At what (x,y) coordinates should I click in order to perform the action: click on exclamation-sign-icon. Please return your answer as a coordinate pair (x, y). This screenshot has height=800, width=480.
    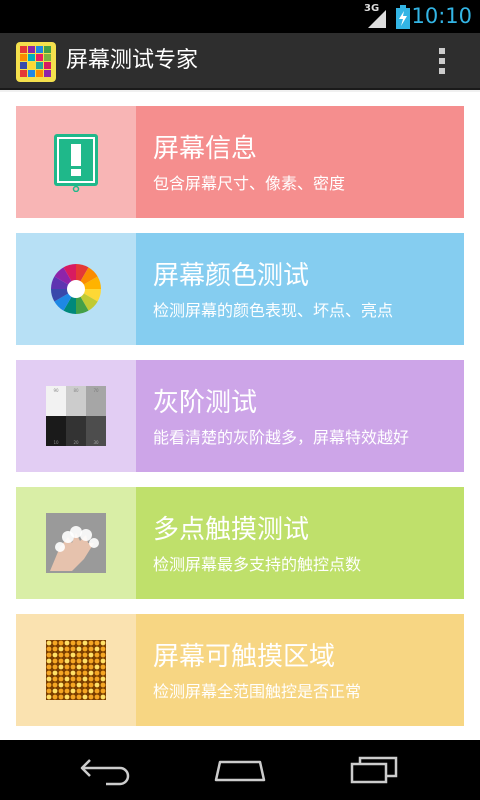
    Looking at the image, I should click on (76, 163).